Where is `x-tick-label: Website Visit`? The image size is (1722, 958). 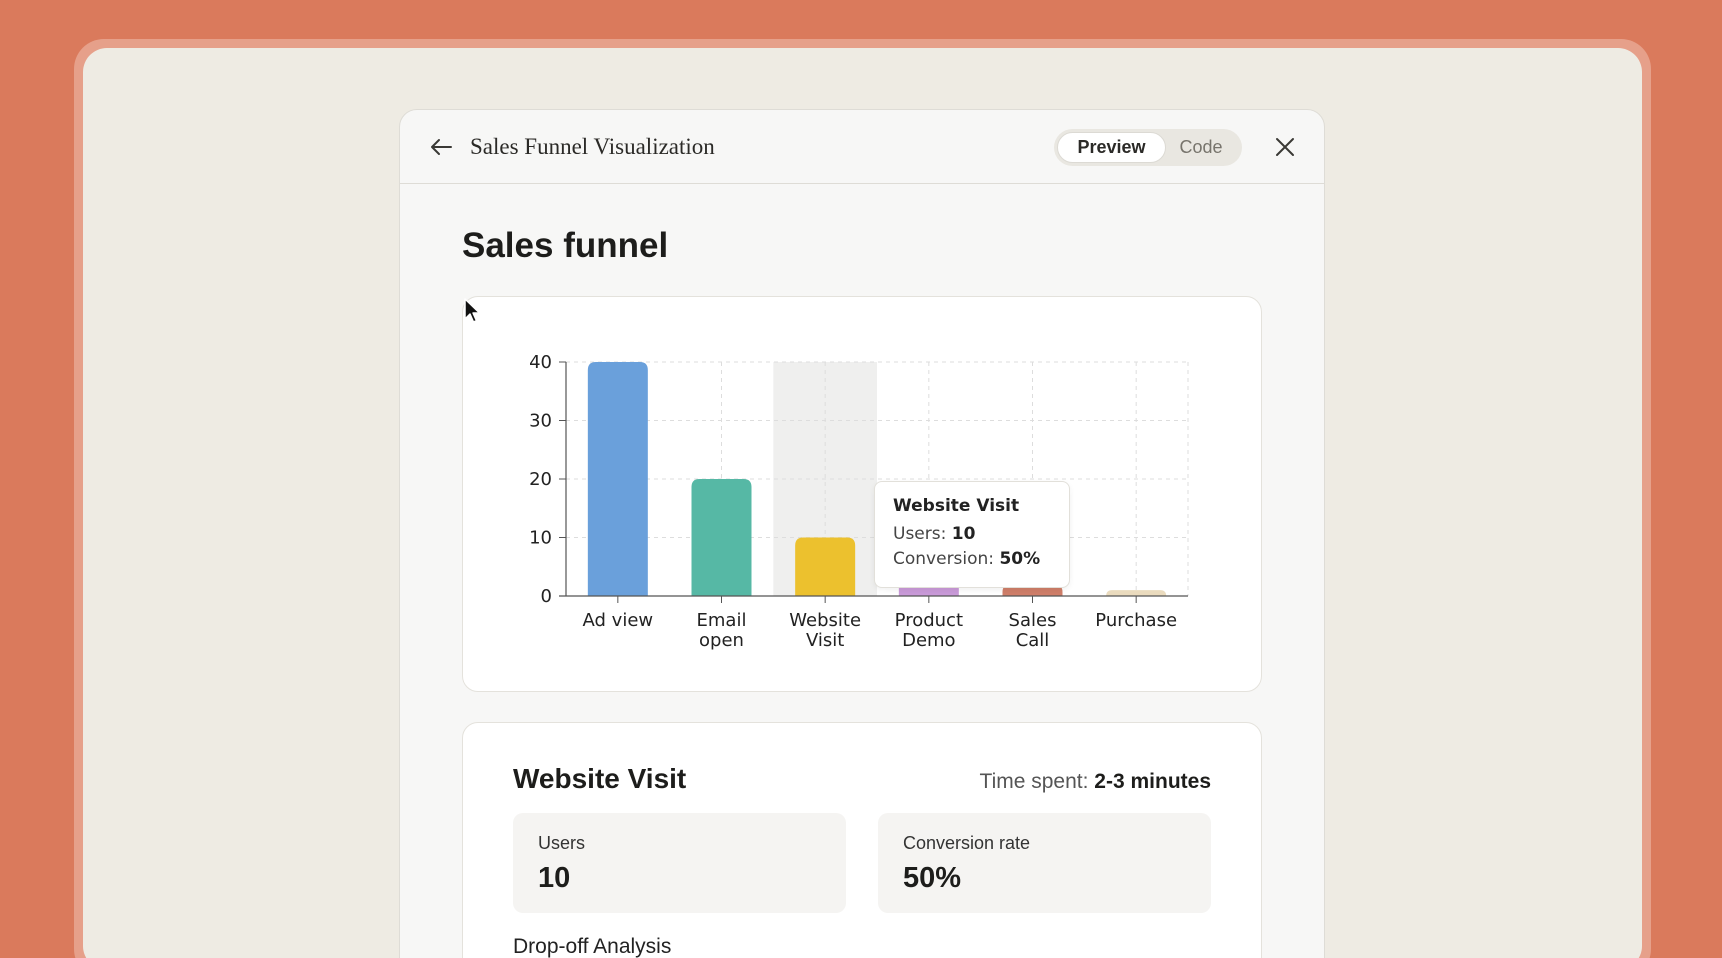 x-tick-label: Website Visit is located at coordinates (825, 630).